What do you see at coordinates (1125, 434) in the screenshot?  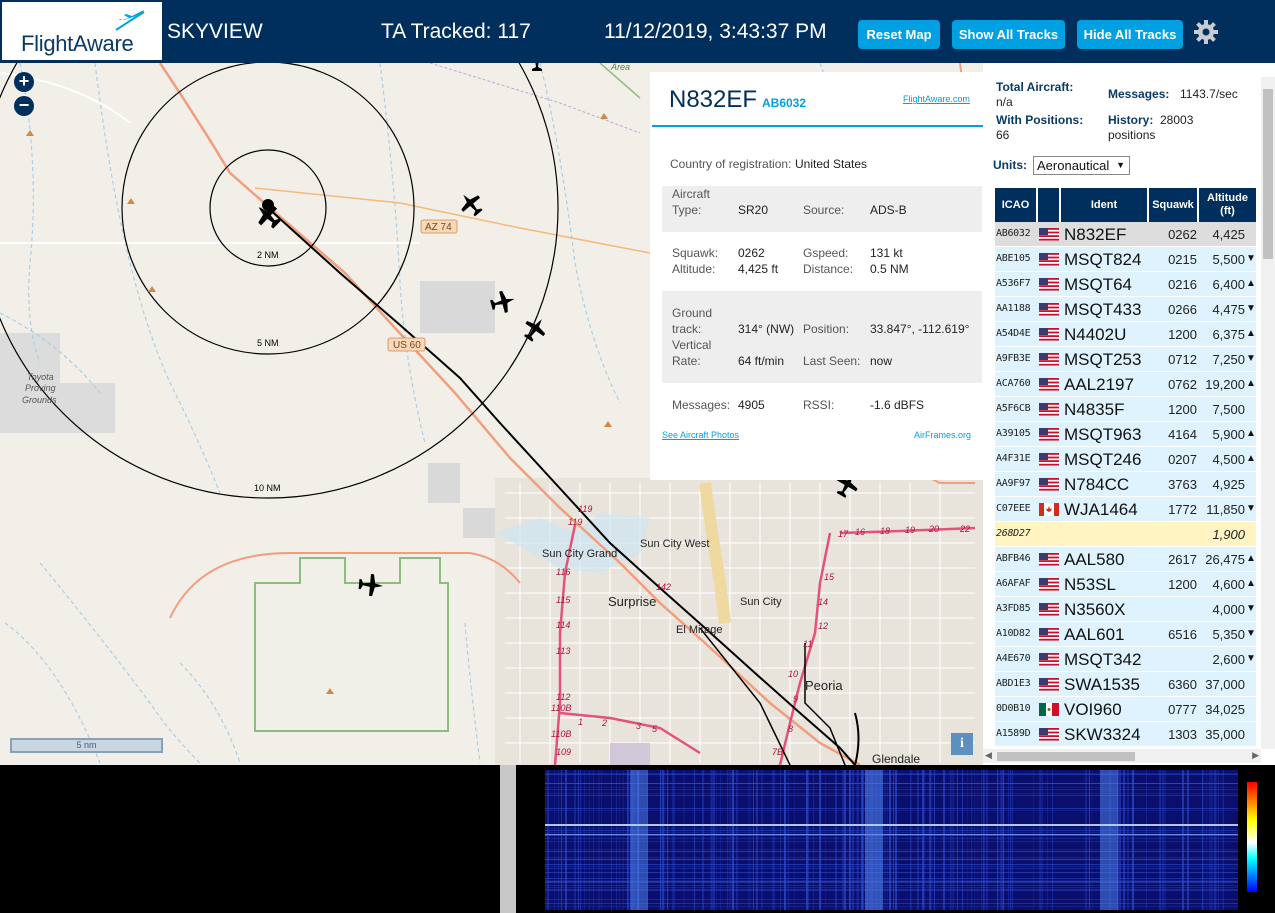 I see `table-row: A39105 MSQT963 4164 5,900 ▲` at bounding box center [1125, 434].